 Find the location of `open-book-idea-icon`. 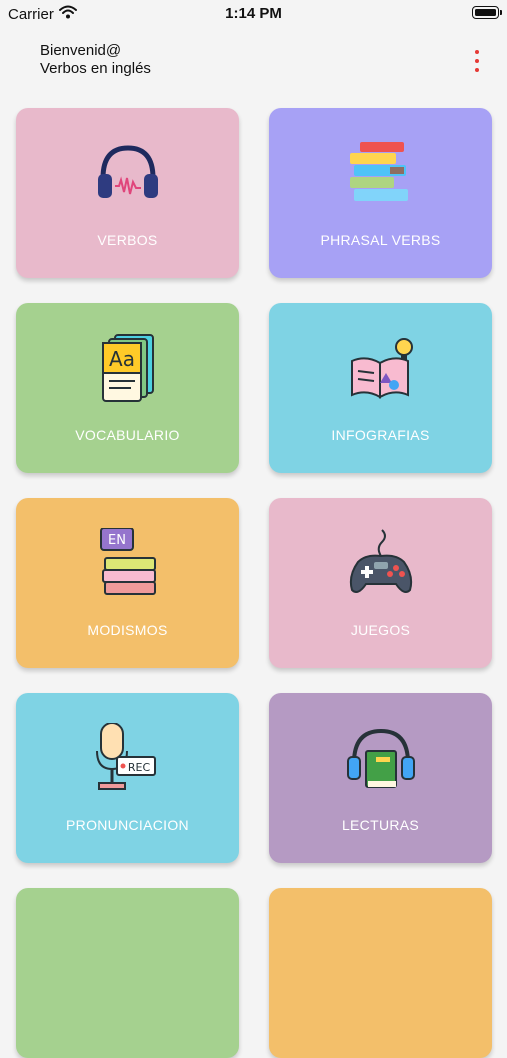

open-book-idea-icon is located at coordinates (380, 368).